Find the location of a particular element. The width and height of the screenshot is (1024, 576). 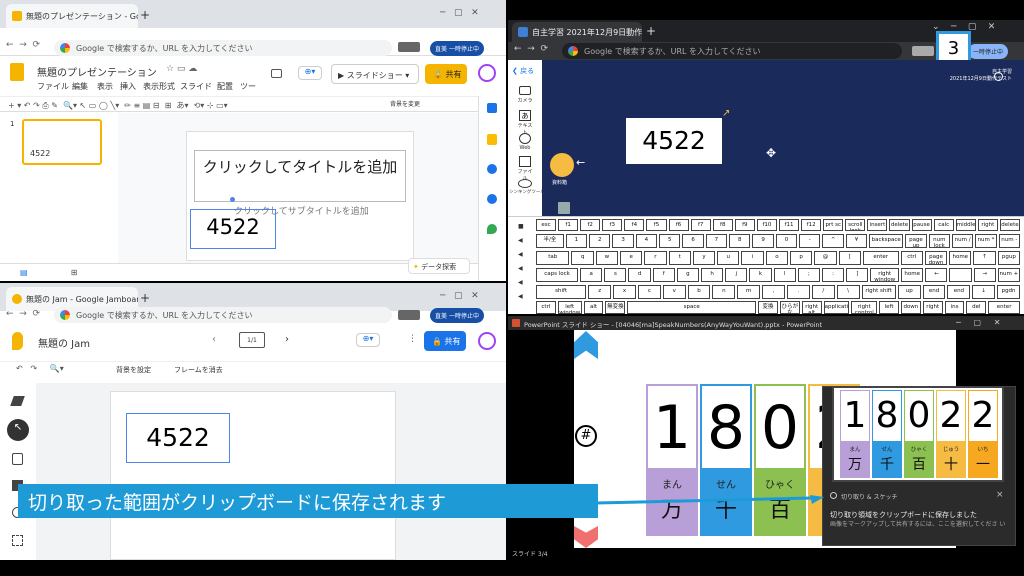

study-nav-arrows-icon: ← → ⟳ is located at coordinates (531, 49).